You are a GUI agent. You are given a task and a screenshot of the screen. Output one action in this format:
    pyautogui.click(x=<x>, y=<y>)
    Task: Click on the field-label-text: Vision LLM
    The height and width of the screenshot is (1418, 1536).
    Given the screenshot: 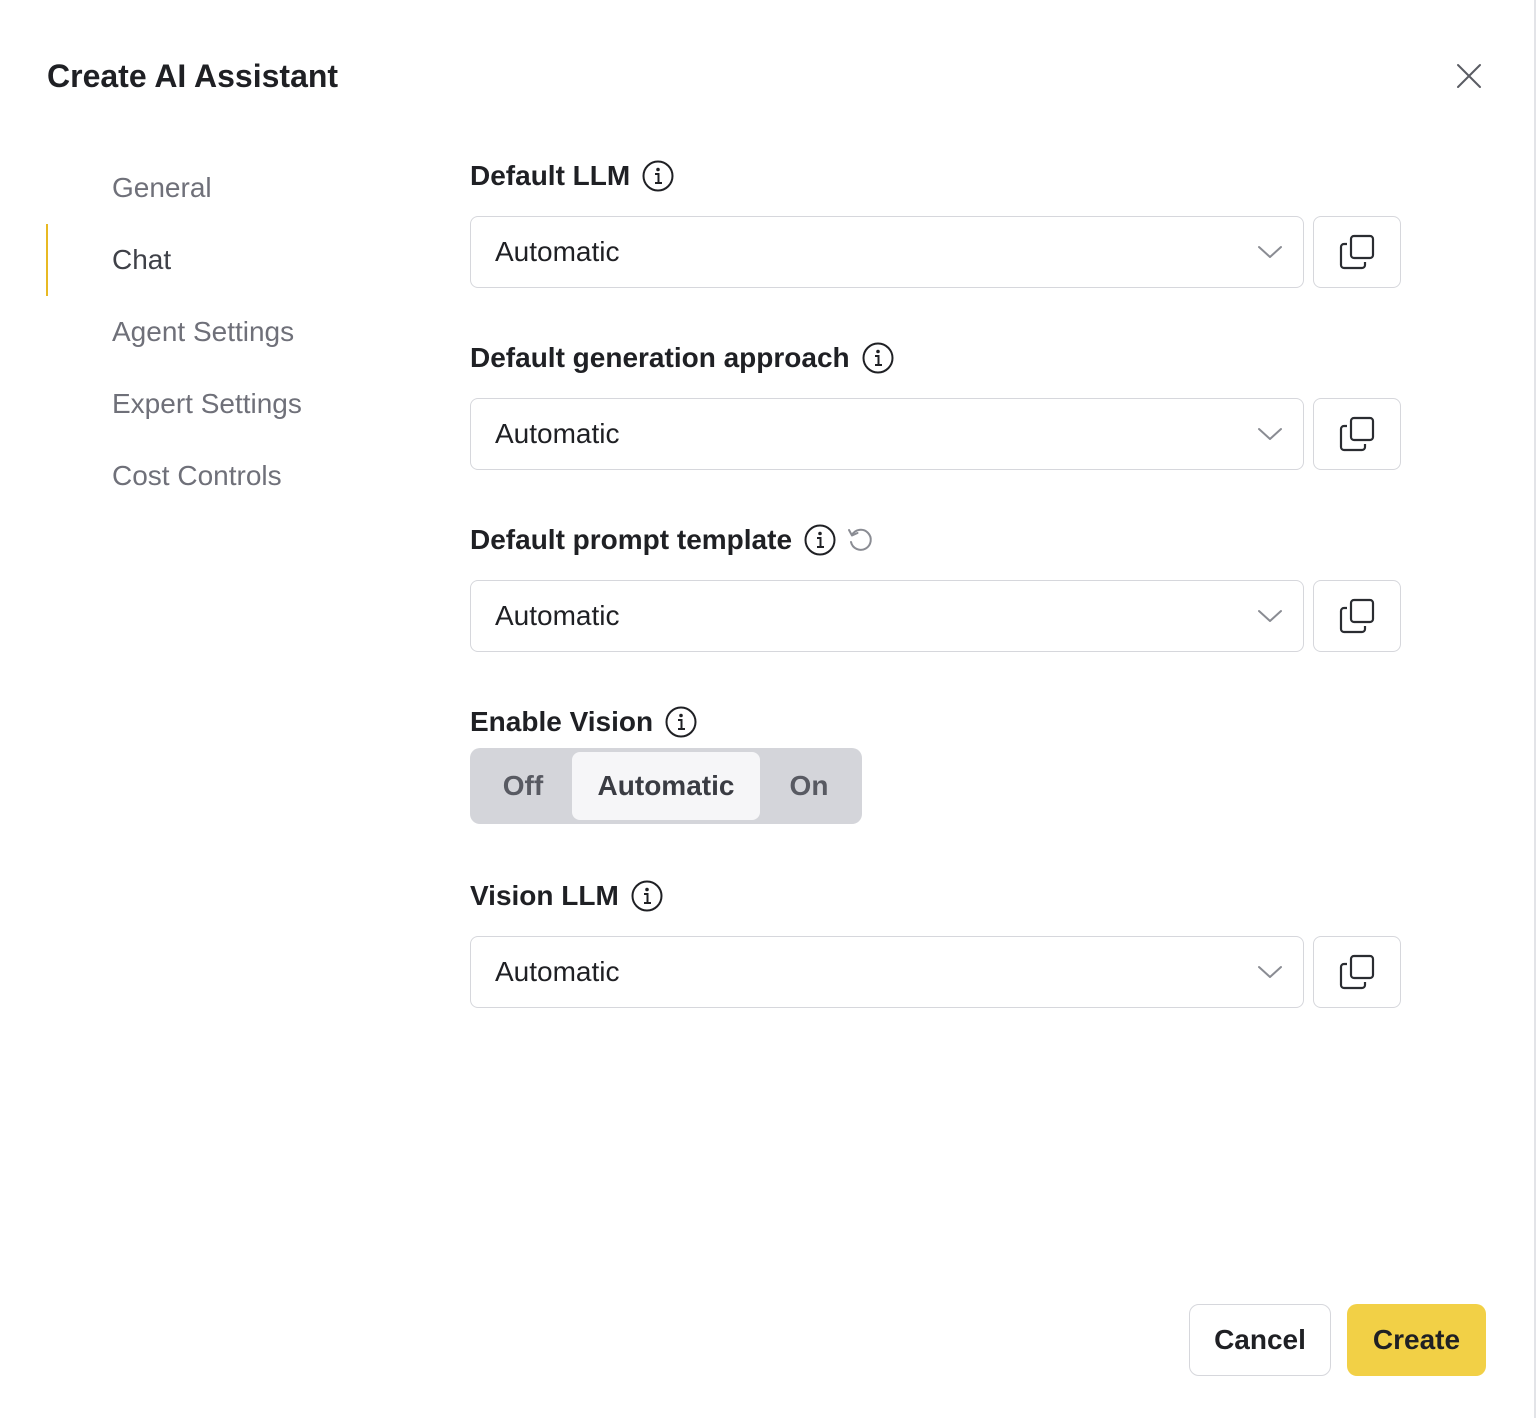 What is the action you would take?
    pyautogui.click(x=544, y=895)
    